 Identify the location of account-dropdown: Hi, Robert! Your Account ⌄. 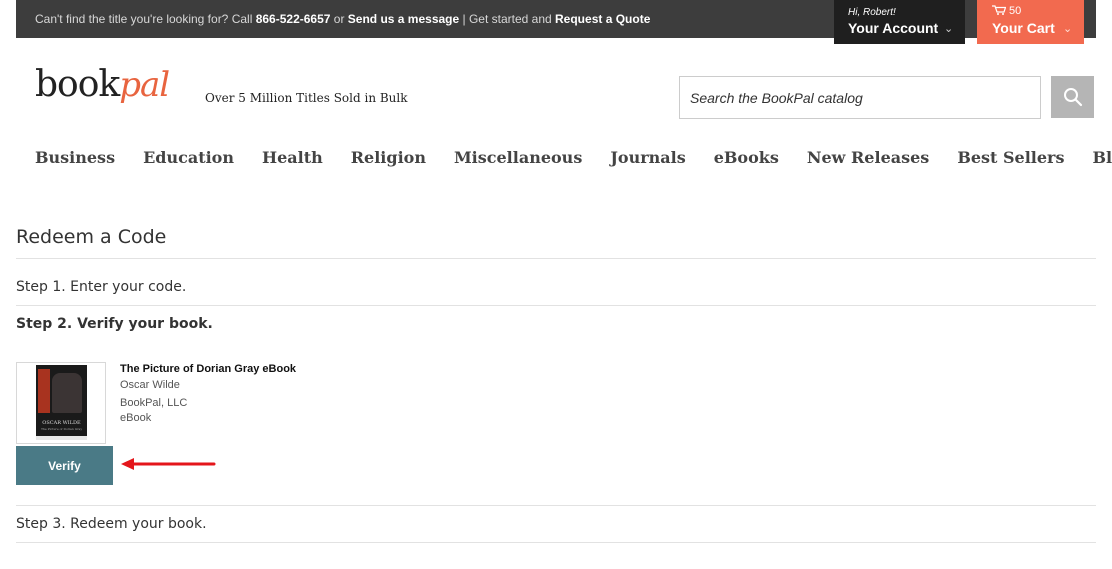
(899, 22).